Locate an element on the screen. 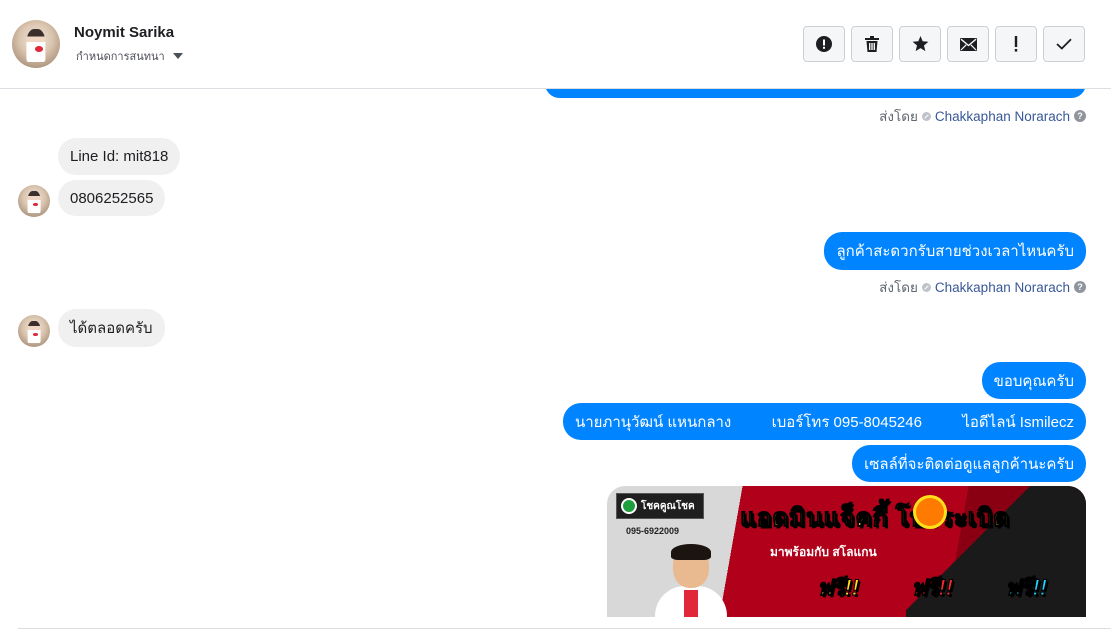 This screenshot has width=1111, height=632. promo-phone-text: 095-6922009 is located at coordinates (653, 531).